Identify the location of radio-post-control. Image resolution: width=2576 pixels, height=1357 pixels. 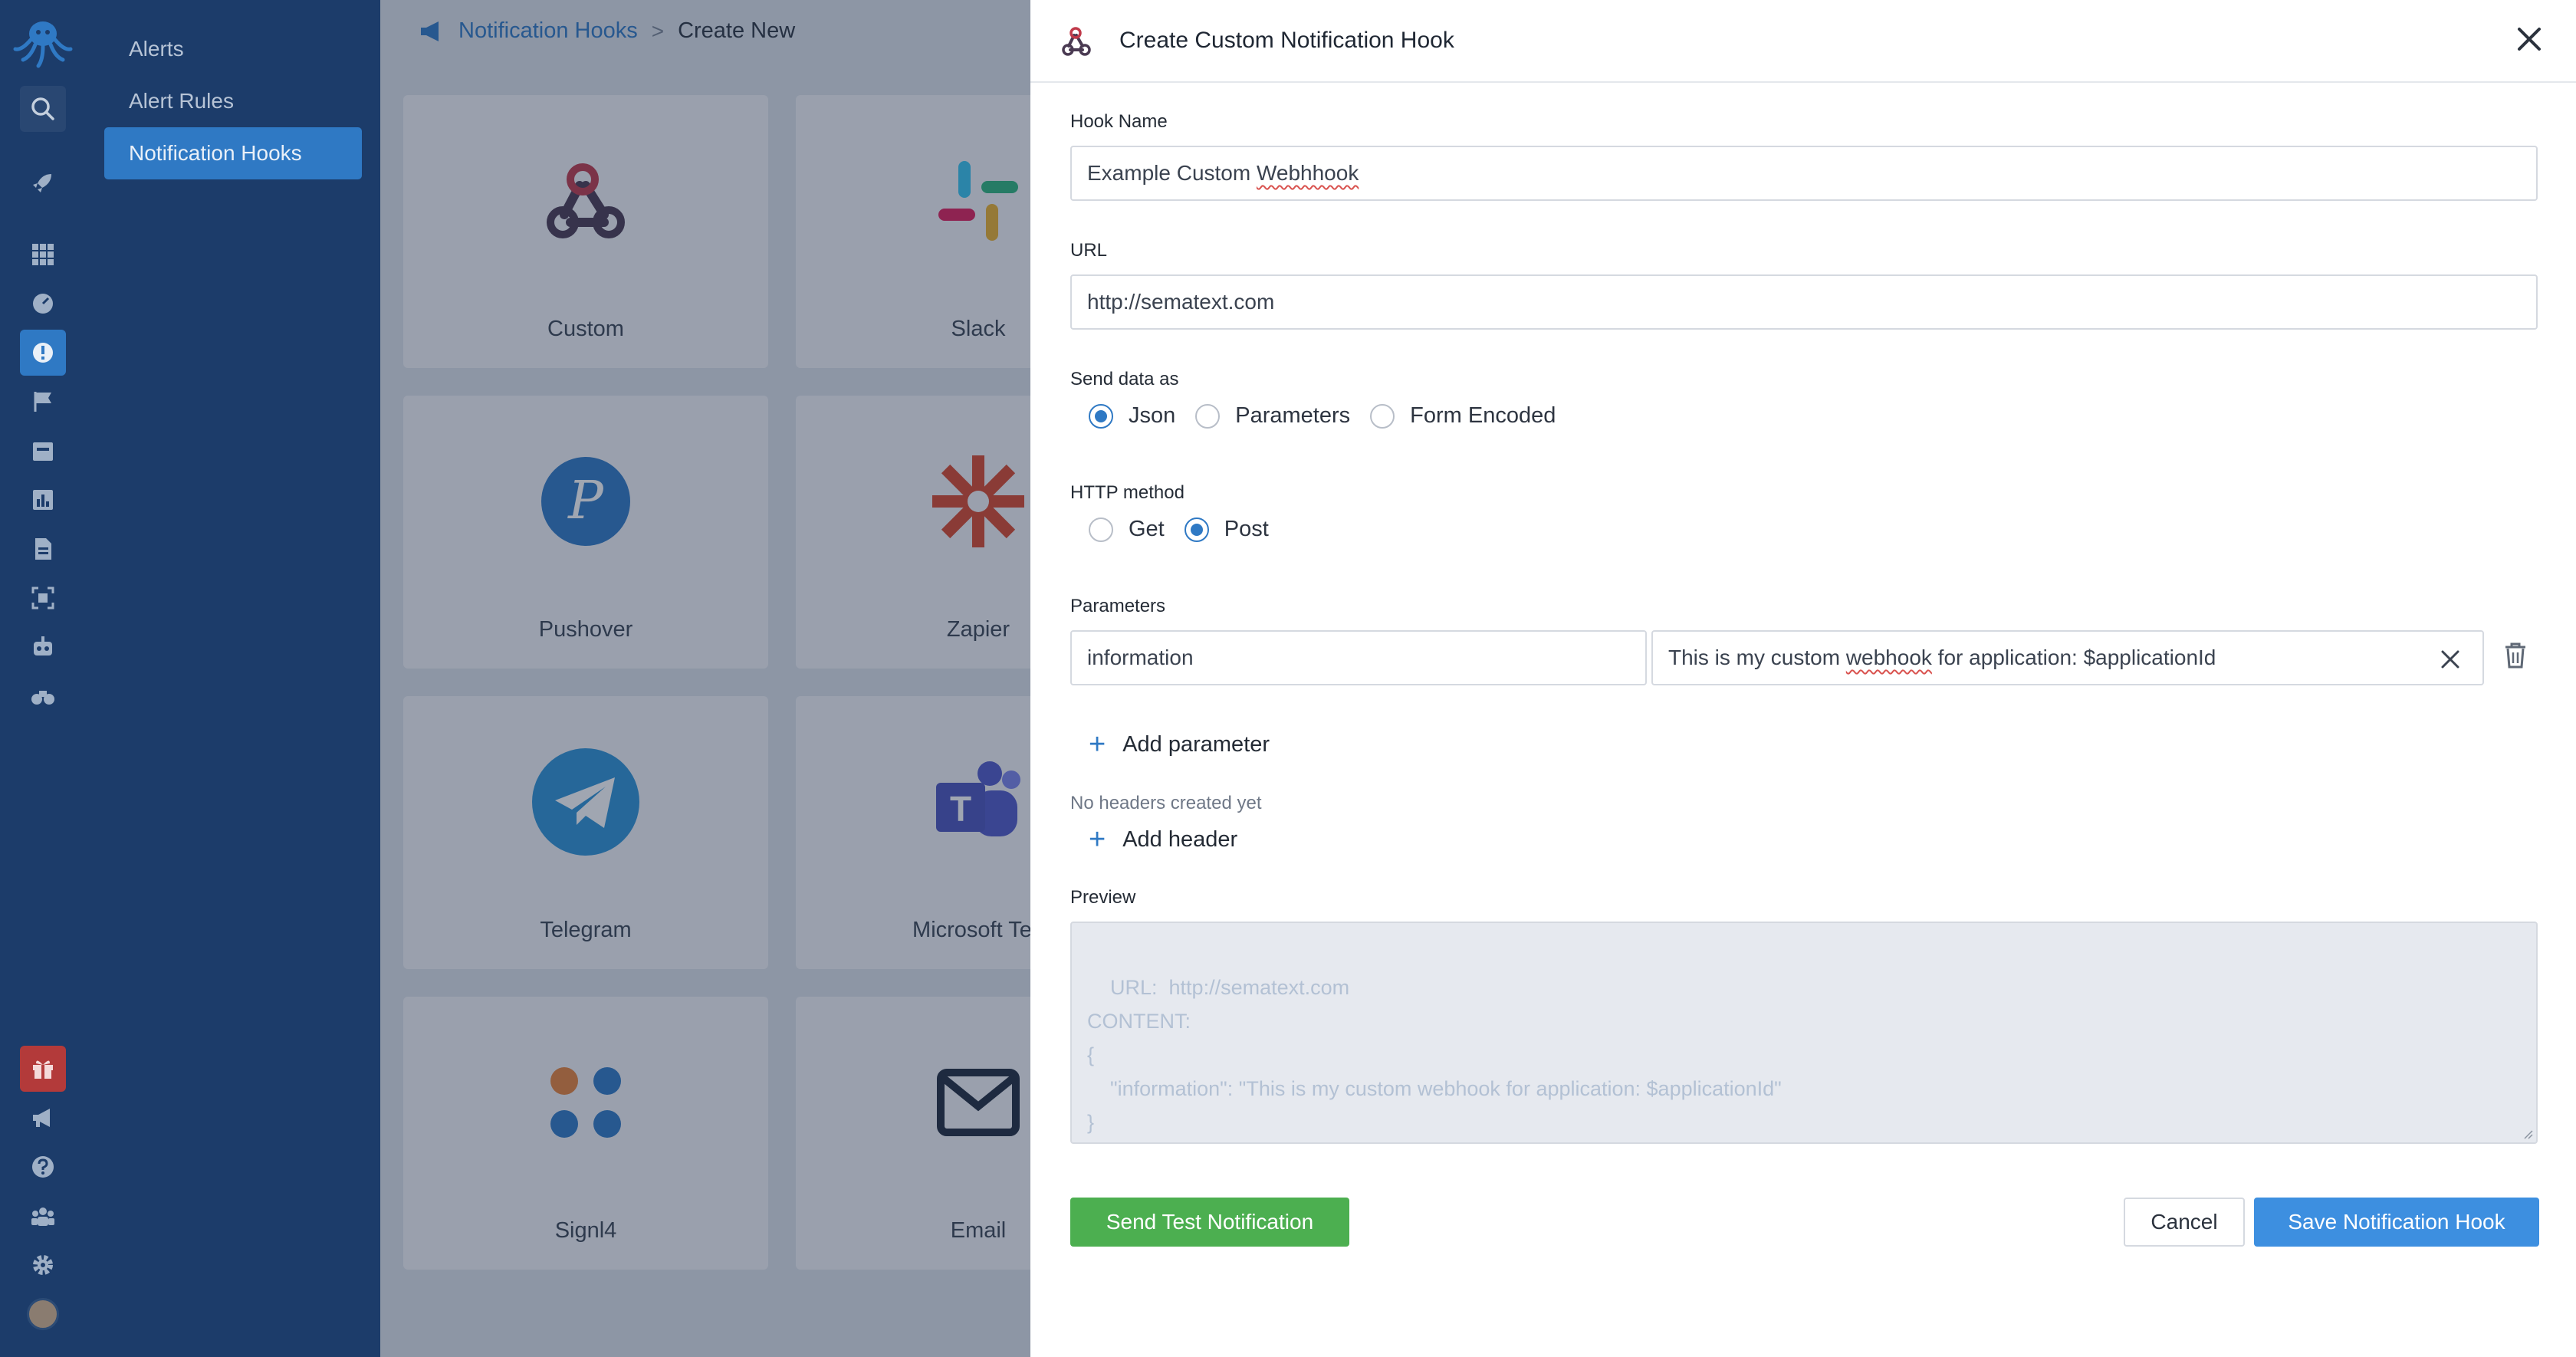
(1196, 529).